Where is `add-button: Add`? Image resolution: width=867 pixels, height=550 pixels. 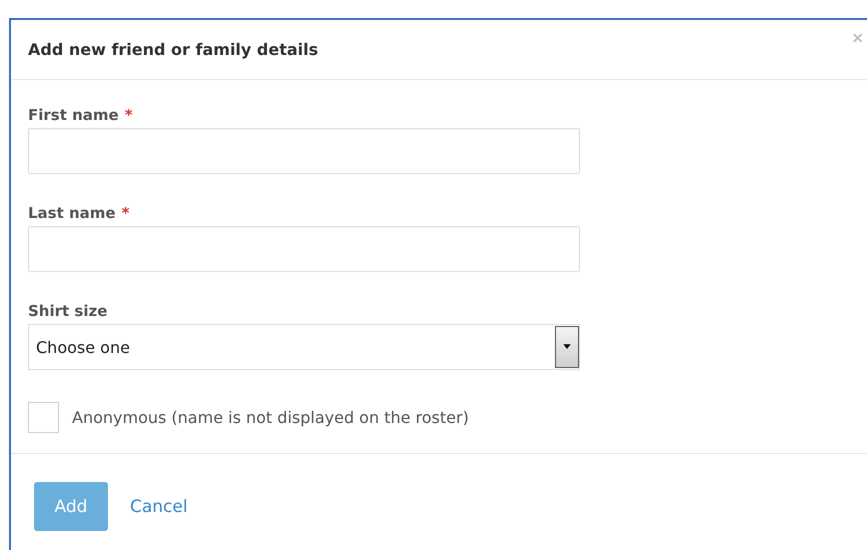
add-button: Add is located at coordinates (71, 506).